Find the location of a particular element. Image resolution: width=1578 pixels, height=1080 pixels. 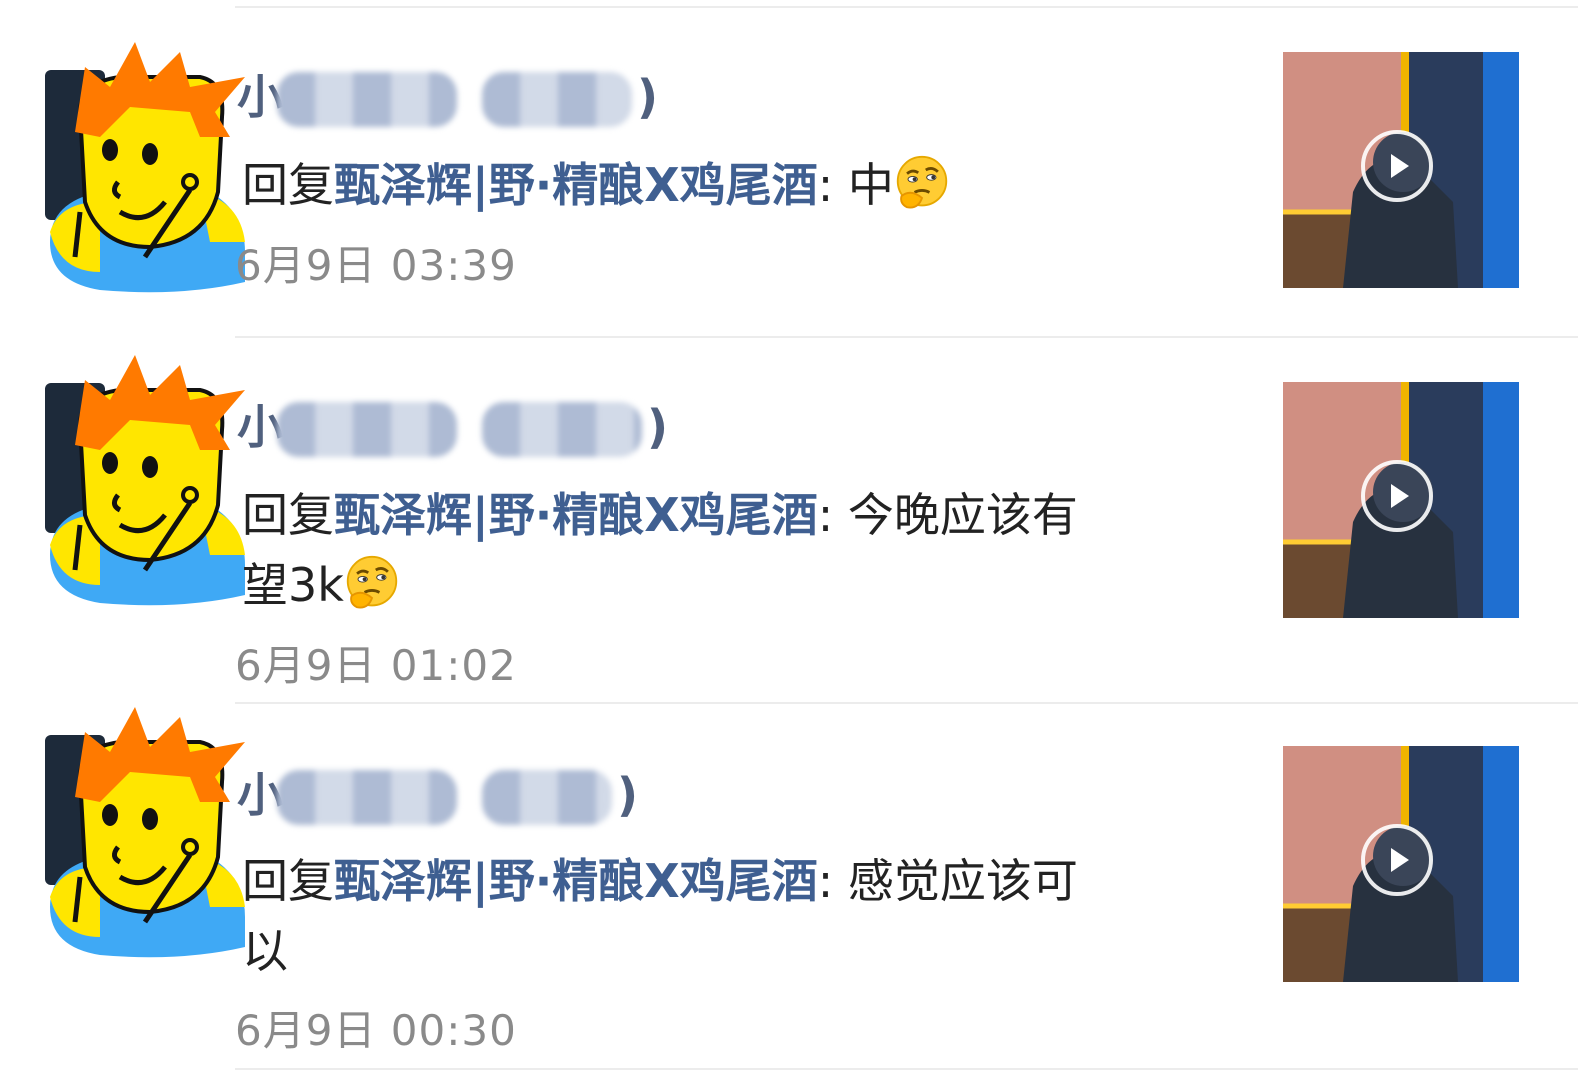

comment-text: 回复甄泽辉|野·精酿X鸡尾酒: 今晚应该有望3k is located at coordinates (742, 550).